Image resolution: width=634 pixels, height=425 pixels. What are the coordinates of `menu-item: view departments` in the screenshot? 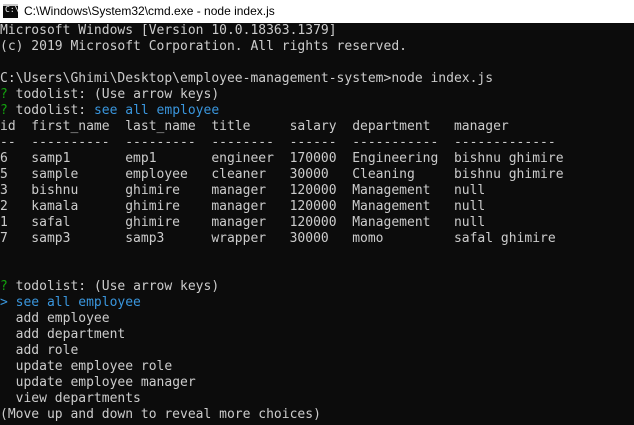 It's located at (70, 399).